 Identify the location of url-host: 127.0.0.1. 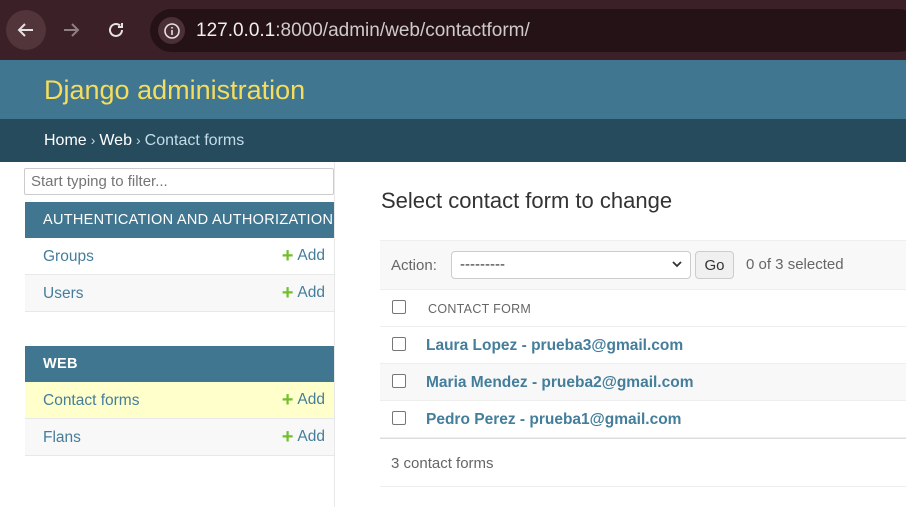
(236, 30).